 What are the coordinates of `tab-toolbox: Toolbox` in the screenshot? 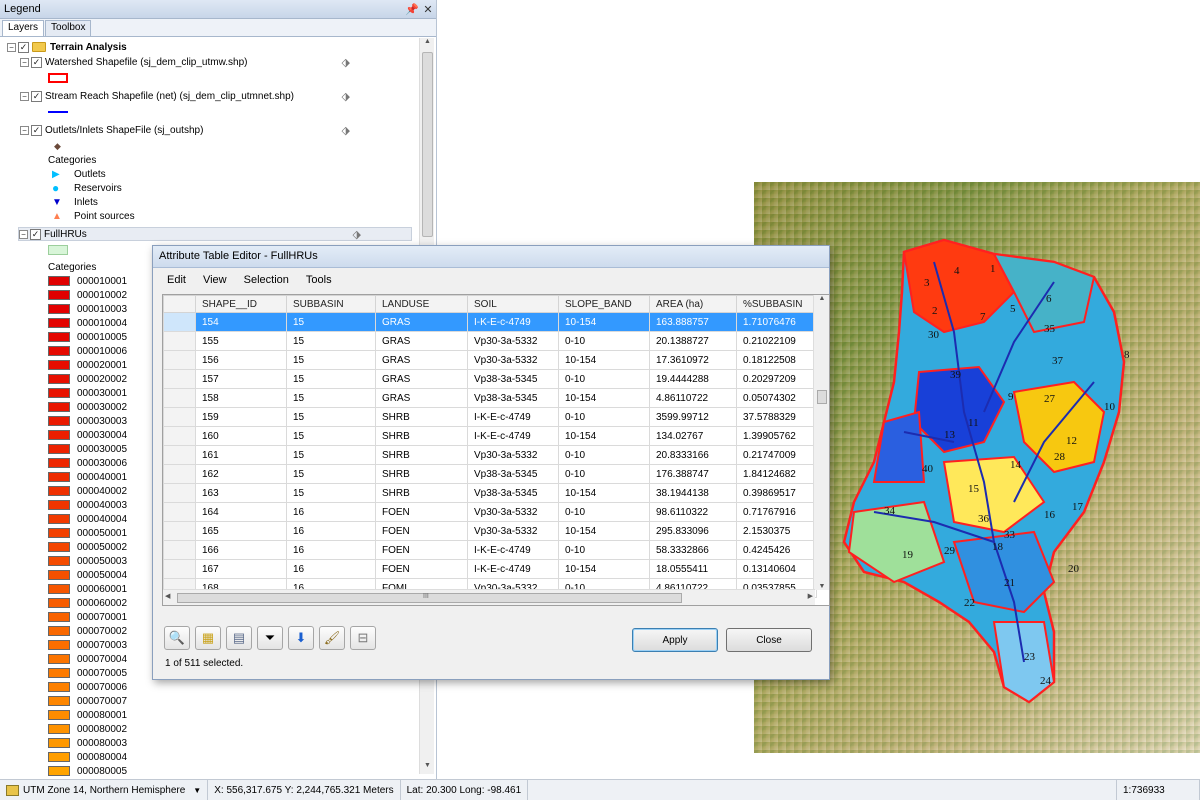 It's located at (68, 28).